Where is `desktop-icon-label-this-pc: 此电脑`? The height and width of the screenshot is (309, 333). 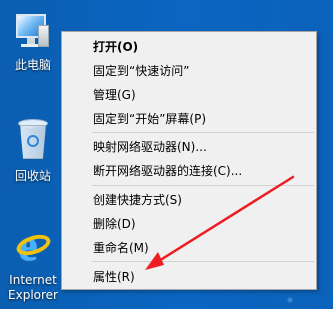 desktop-icon-label-this-pc: 此电脑 is located at coordinates (32, 65).